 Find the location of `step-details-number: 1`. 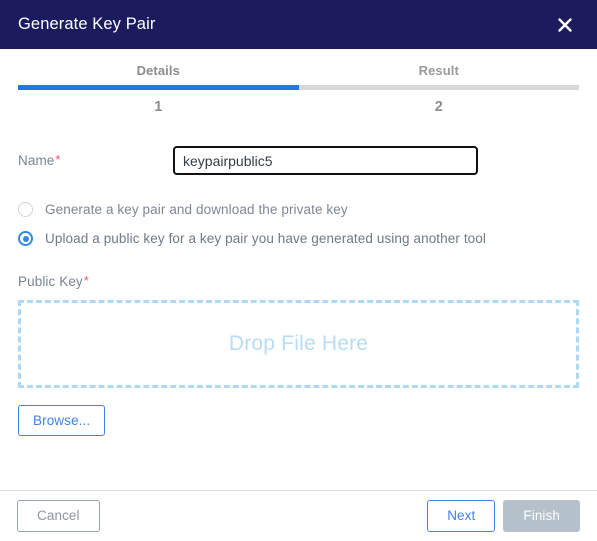

step-details-number: 1 is located at coordinates (158, 107).